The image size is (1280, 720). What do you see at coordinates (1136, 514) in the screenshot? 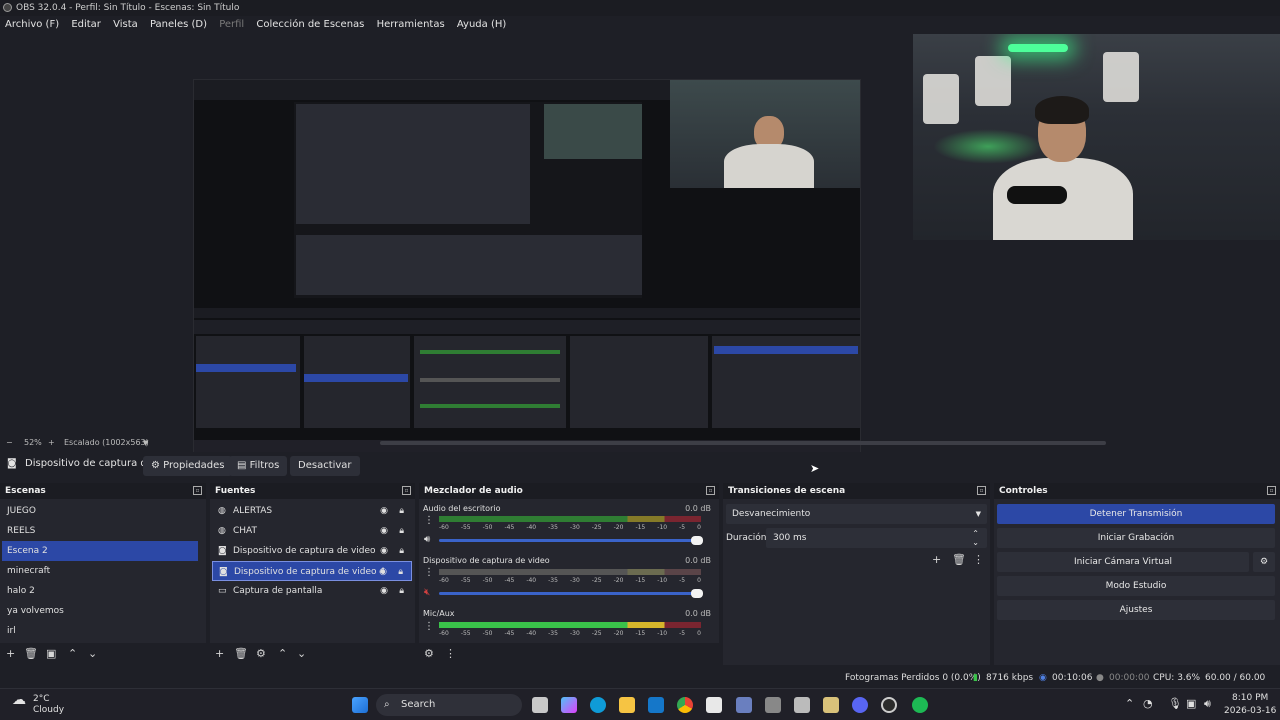
I see `stop-streaming-button: Detener Transmisión` at bounding box center [1136, 514].